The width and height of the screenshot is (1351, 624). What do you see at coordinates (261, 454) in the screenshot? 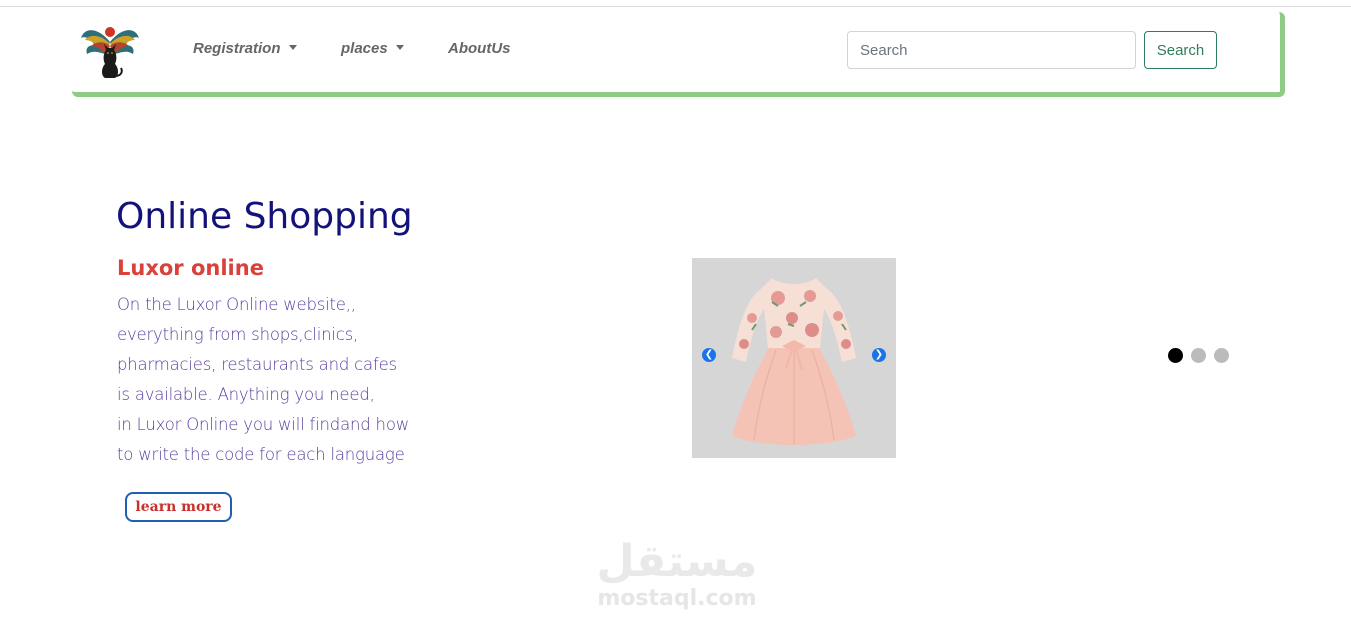
I see `hero-description-line: to write the code for each language` at bounding box center [261, 454].